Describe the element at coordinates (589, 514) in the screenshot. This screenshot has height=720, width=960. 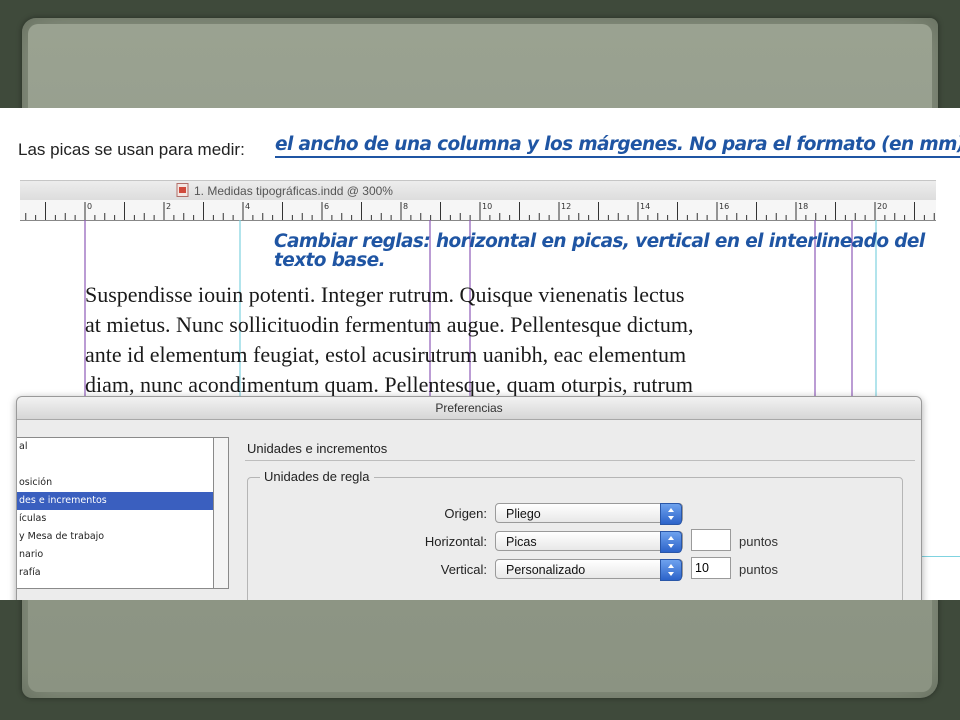
I see `origin-select: Pliego` at that location.